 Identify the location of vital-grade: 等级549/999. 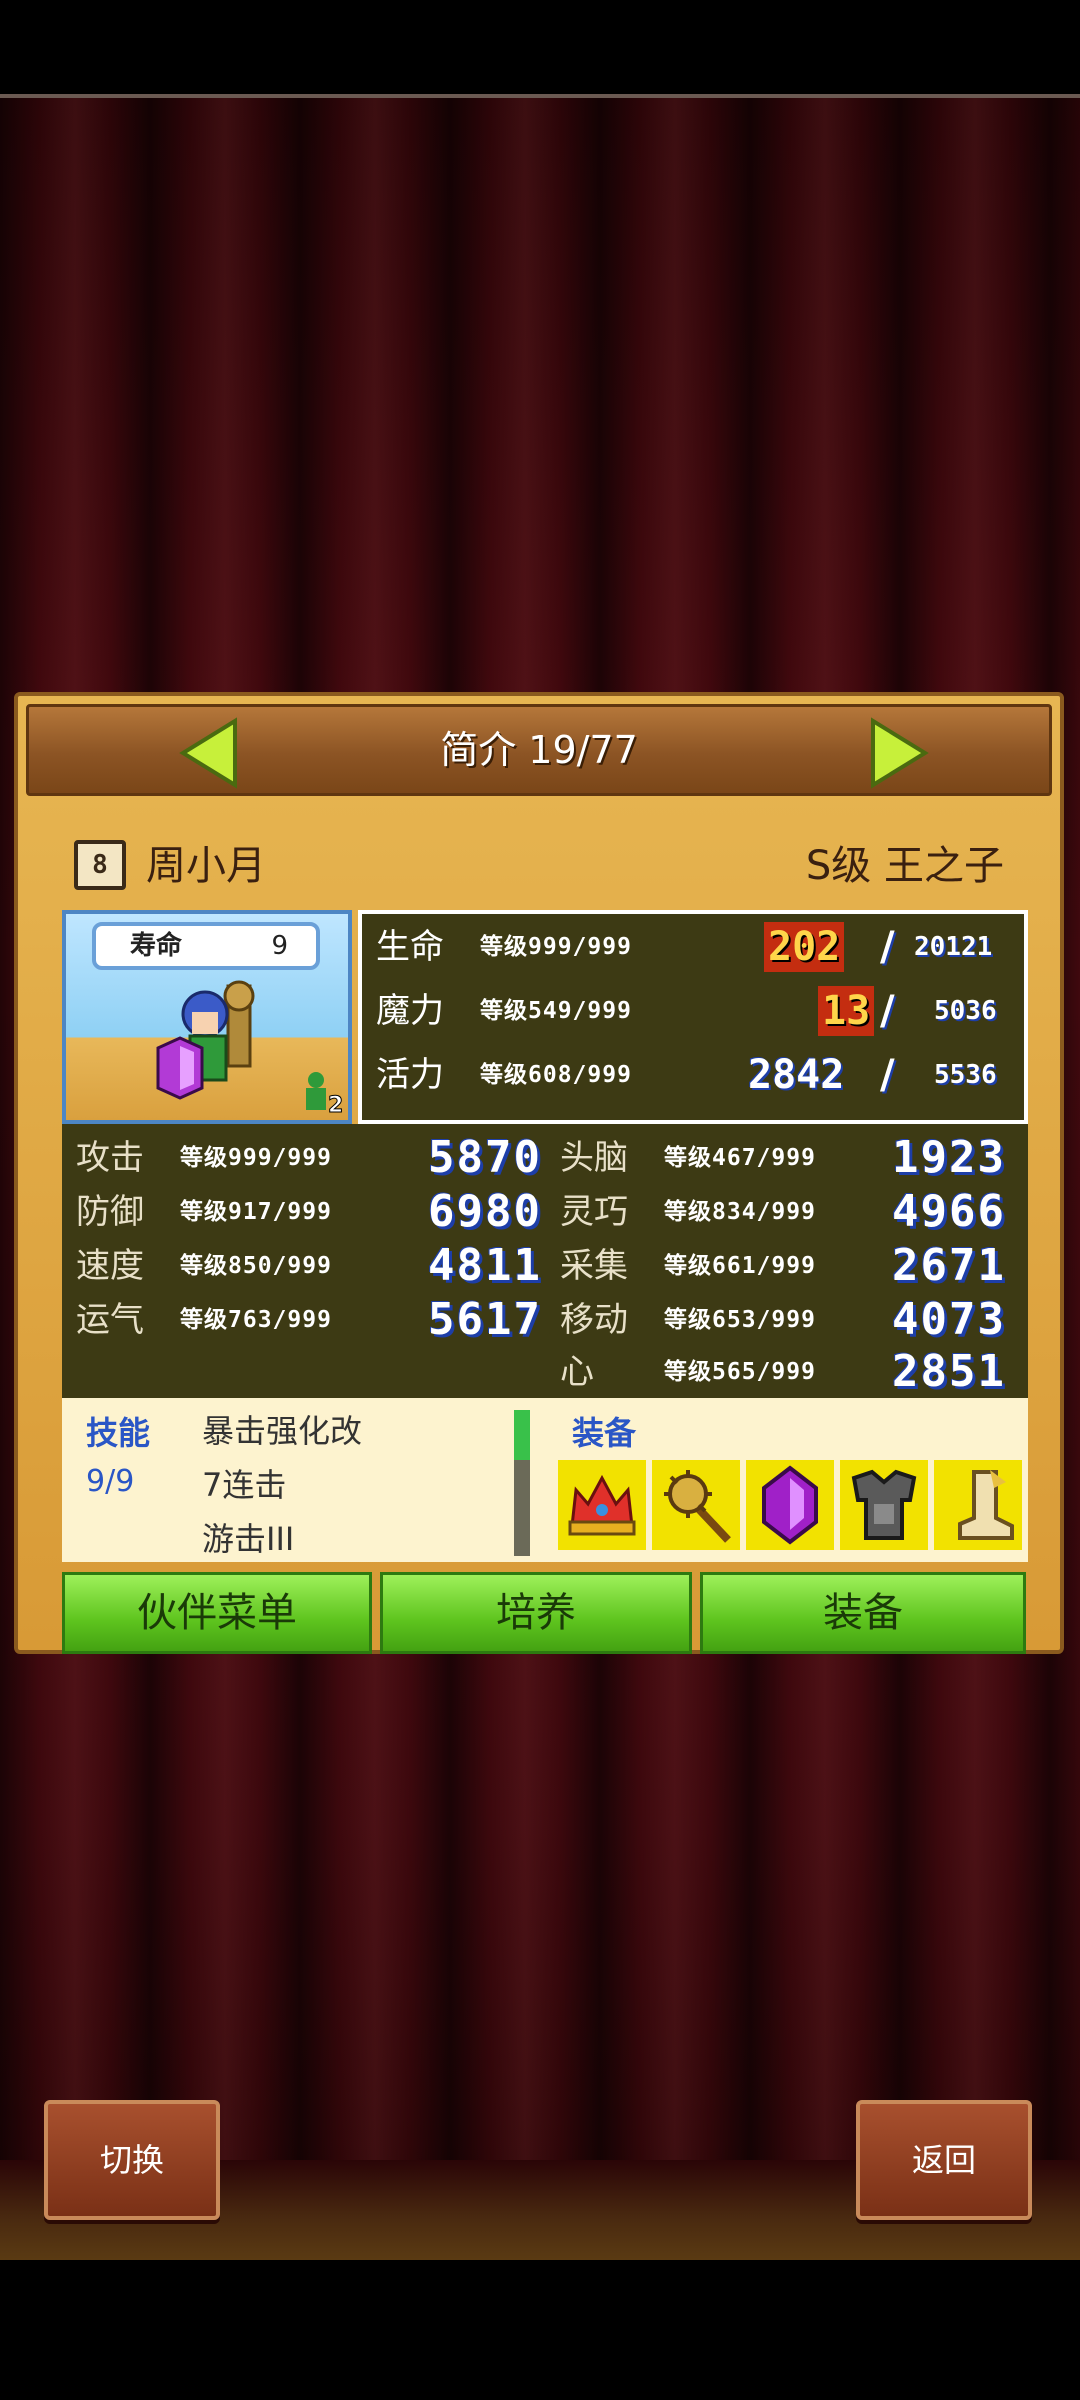
(556, 1011).